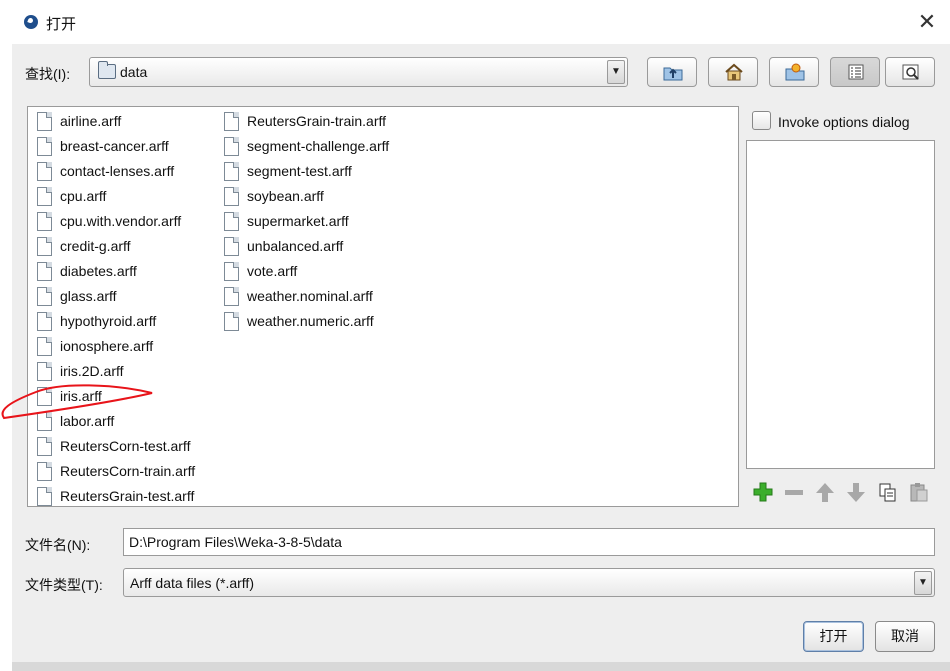 The width and height of the screenshot is (950, 671). Describe the element at coordinates (128, 471) in the screenshot. I see `file-name: ReutersCorn-train.arff` at that location.